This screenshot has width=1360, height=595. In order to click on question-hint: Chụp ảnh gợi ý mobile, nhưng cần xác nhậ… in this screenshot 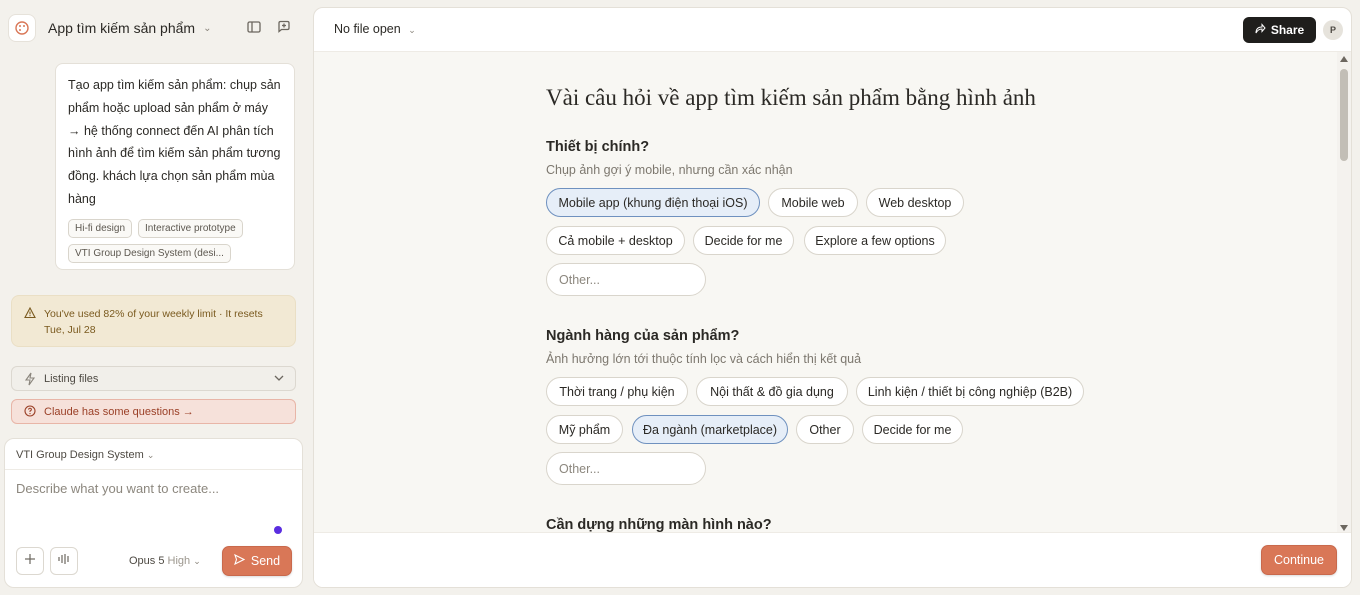, I will do `click(669, 170)`.